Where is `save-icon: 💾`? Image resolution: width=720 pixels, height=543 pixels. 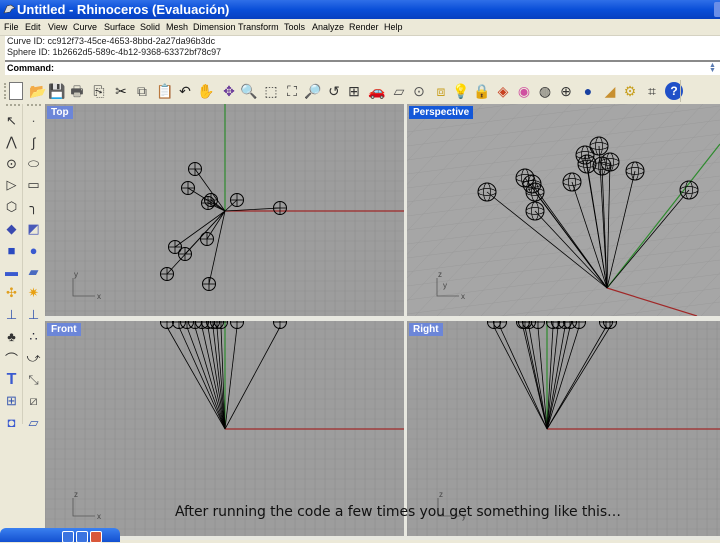
save-icon: 💾 is located at coordinates (57, 91).